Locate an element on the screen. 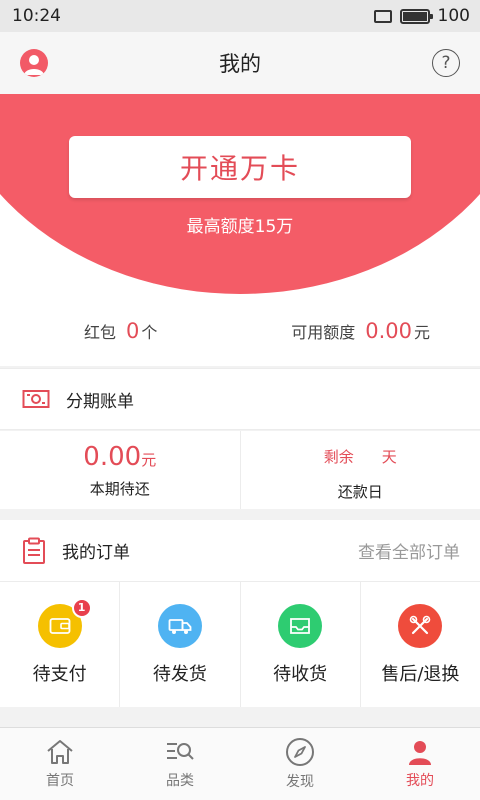 The image size is (480, 800). status-icons: 100 is located at coordinates (421, 16).